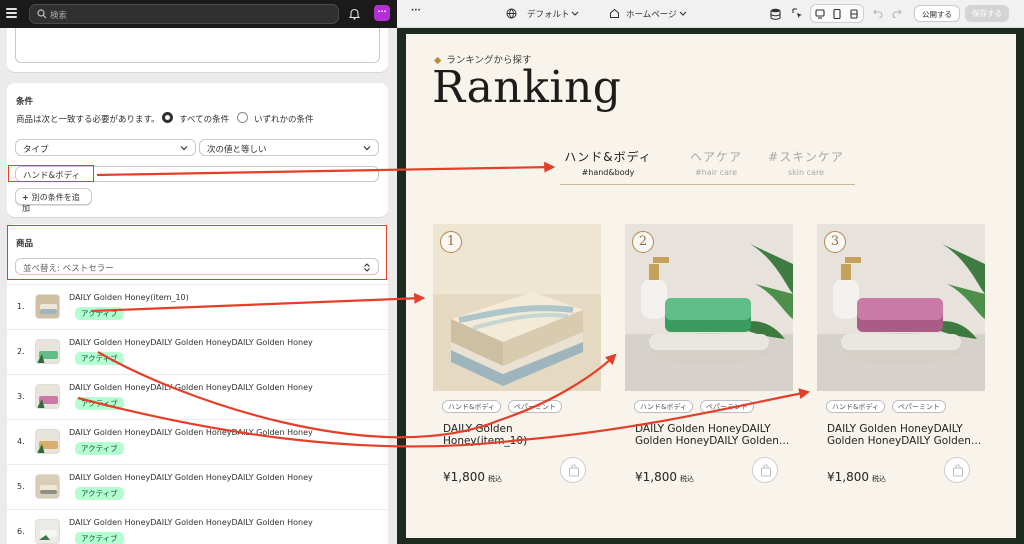 Image resolution: width=1024 pixels, height=544 pixels. Describe the element at coordinates (716, 172) in the screenshot. I see `tab-sublabel: #hair care` at that location.